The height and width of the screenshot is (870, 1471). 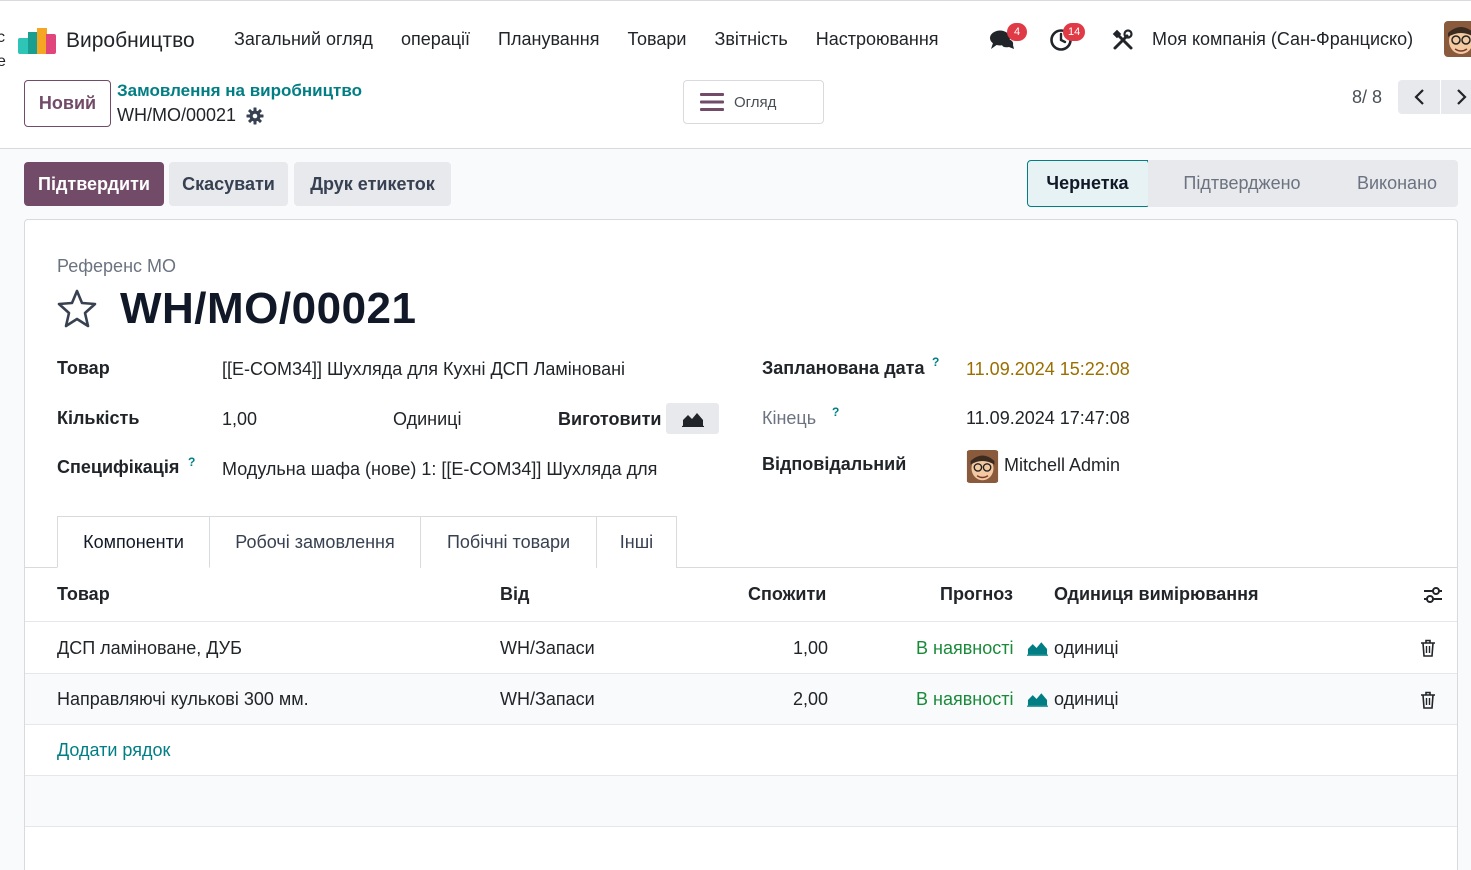 What do you see at coordinates (610, 419) in the screenshot?
I see `produce-label: Виготовити` at bounding box center [610, 419].